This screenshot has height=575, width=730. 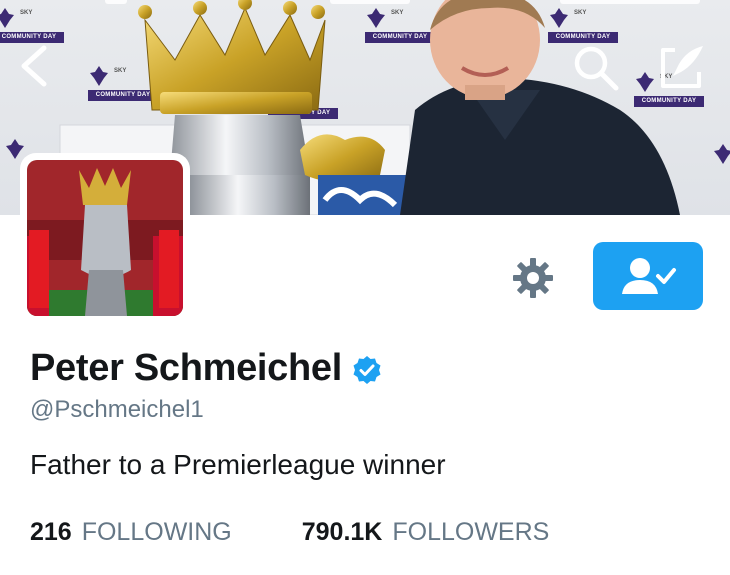 What do you see at coordinates (596, 68) in the screenshot?
I see `search-icon` at bounding box center [596, 68].